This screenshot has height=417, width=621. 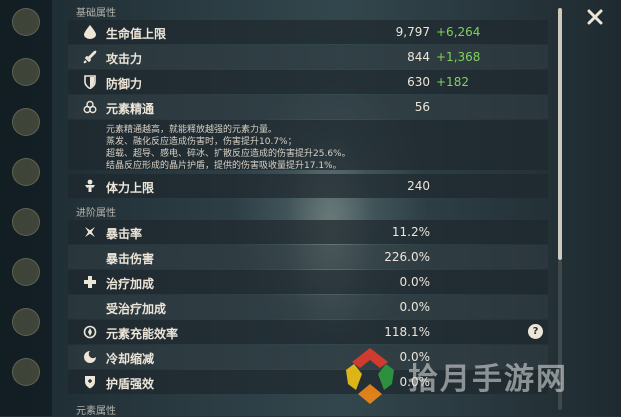 I want to click on stat-value: 9,797, so click(x=412, y=32).